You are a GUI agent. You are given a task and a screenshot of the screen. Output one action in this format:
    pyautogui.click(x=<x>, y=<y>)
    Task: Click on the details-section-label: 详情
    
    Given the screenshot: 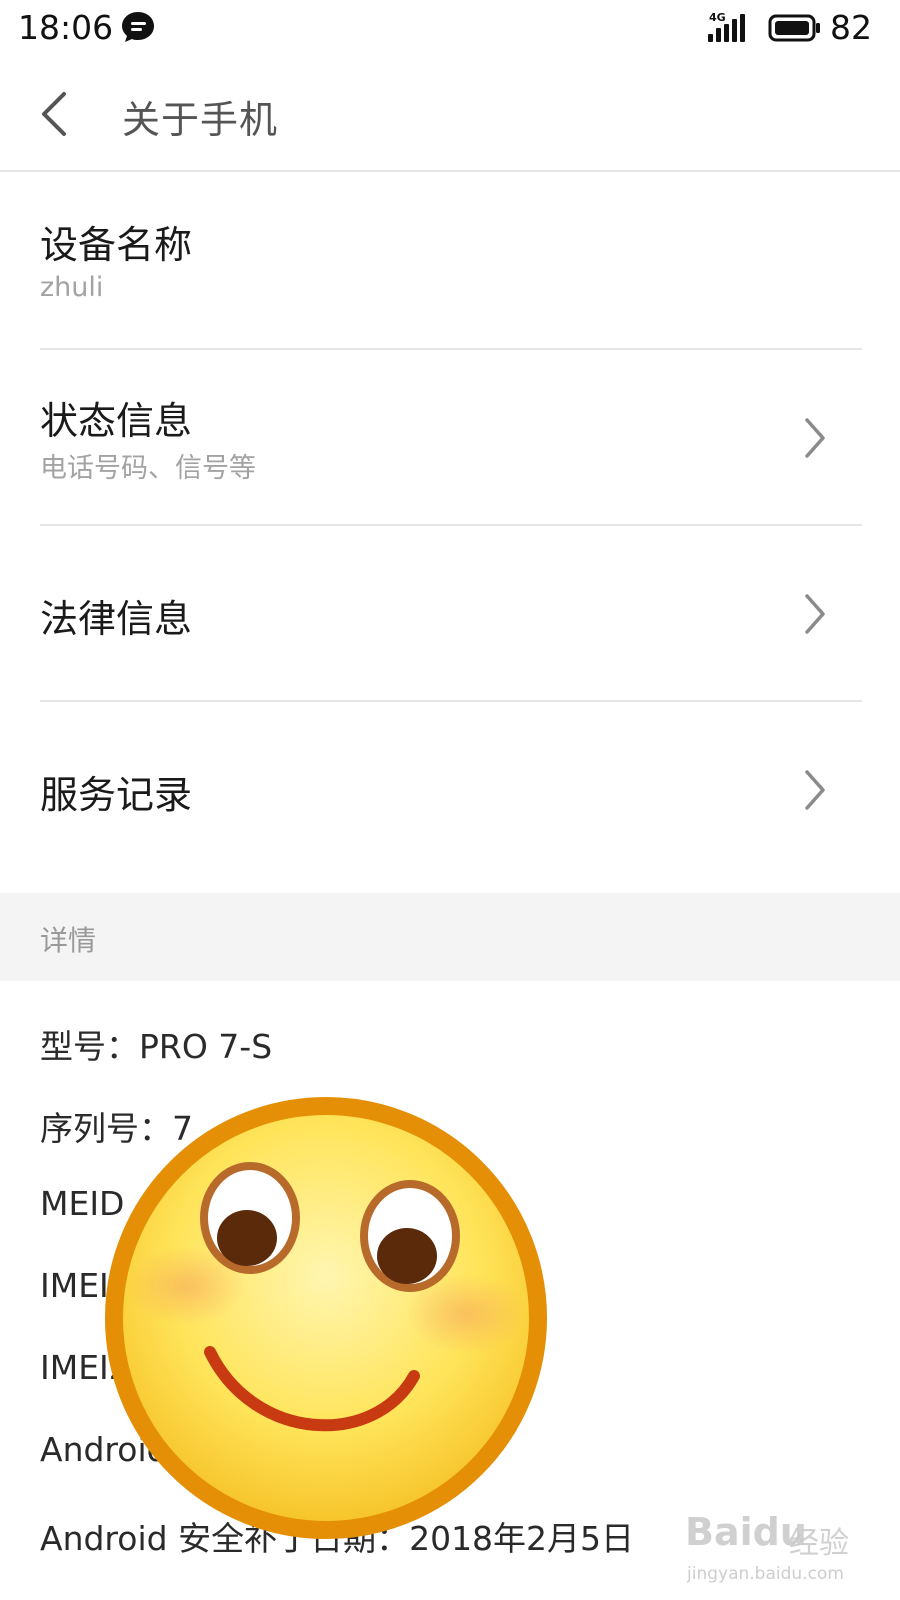 What is the action you would take?
    pyautogui.click(x=68, y=940)
    